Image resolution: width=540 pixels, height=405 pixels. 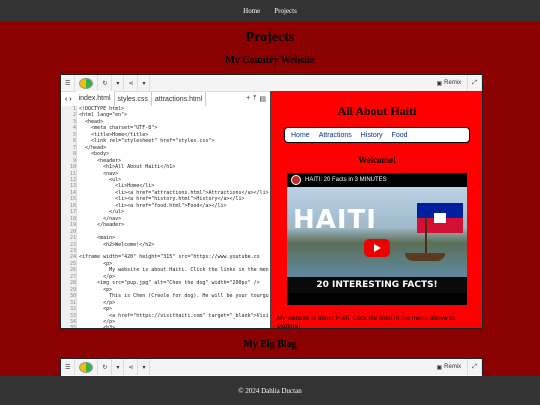 What do you see at coordinates (179, 99) in the screenshot?
I see `tab-attractions: attractions.html` at bounding box center [179, 99].